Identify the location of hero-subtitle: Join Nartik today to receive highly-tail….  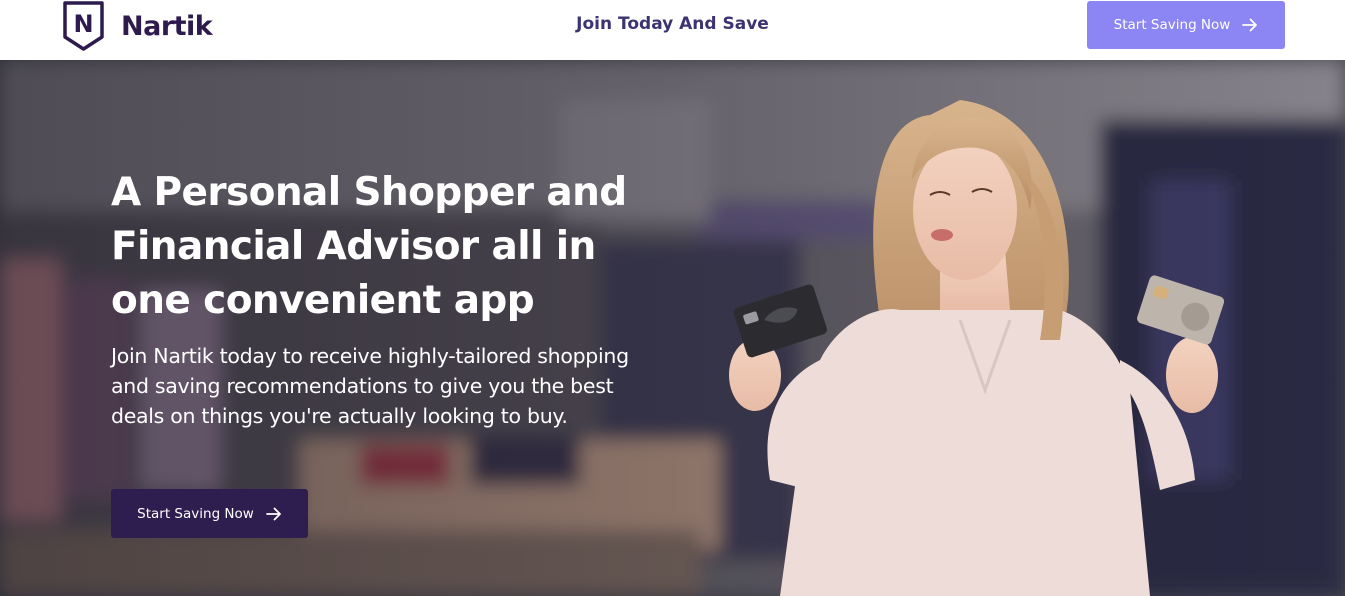
(370, 386).